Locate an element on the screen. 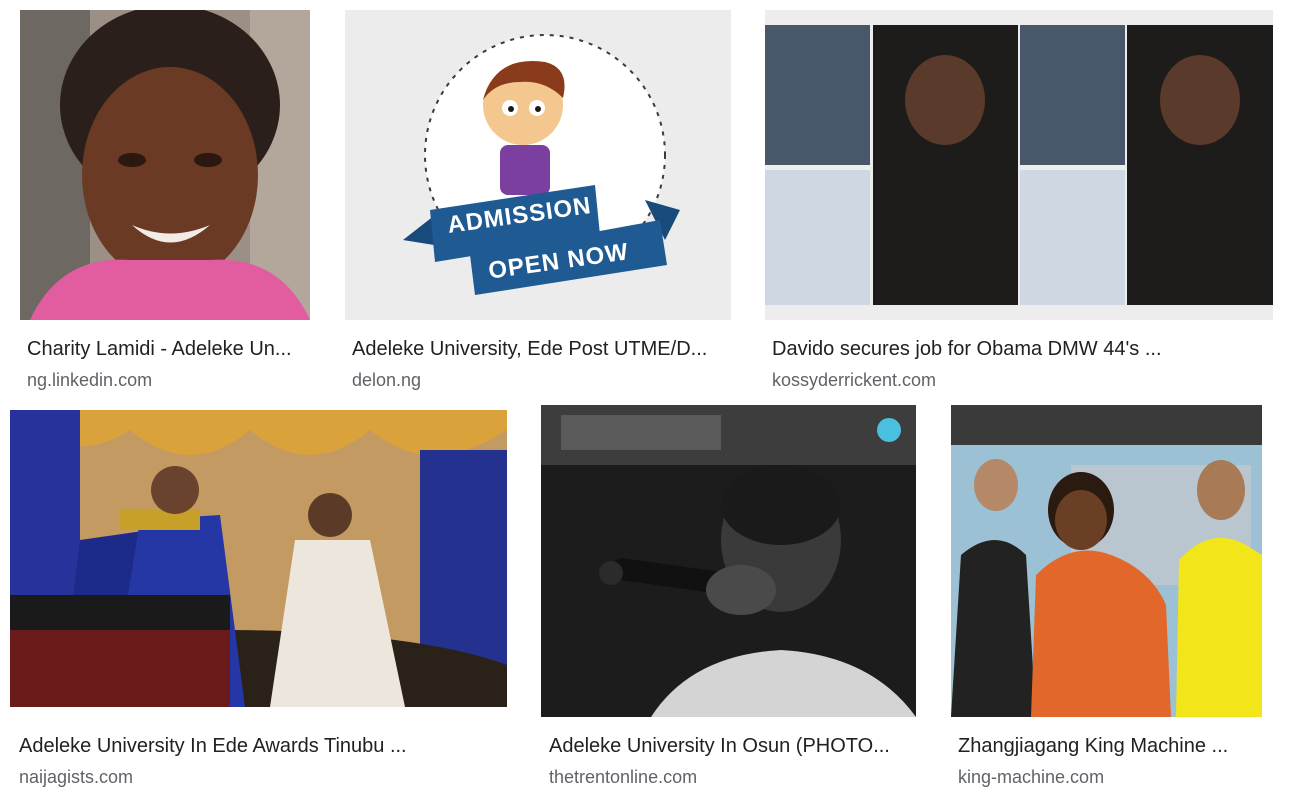 The height and width of the screenshot is (799, 1289). portrait-photo-image is located at coordinates (165, 165).